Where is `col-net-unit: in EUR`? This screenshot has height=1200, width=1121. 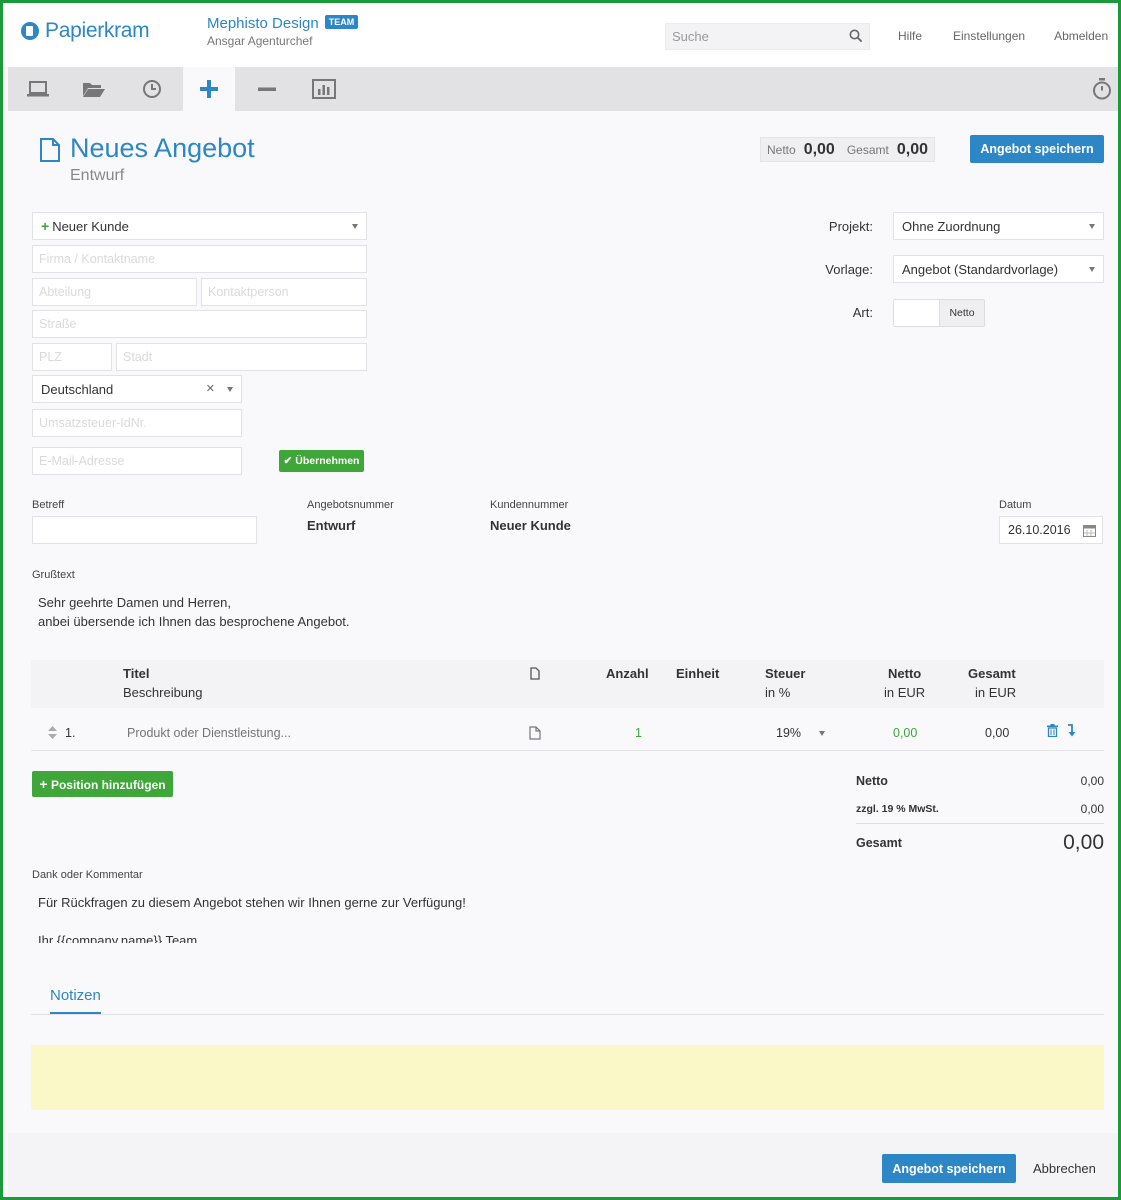 col-net-unit: in EUR is located at coordinates (905, 692).